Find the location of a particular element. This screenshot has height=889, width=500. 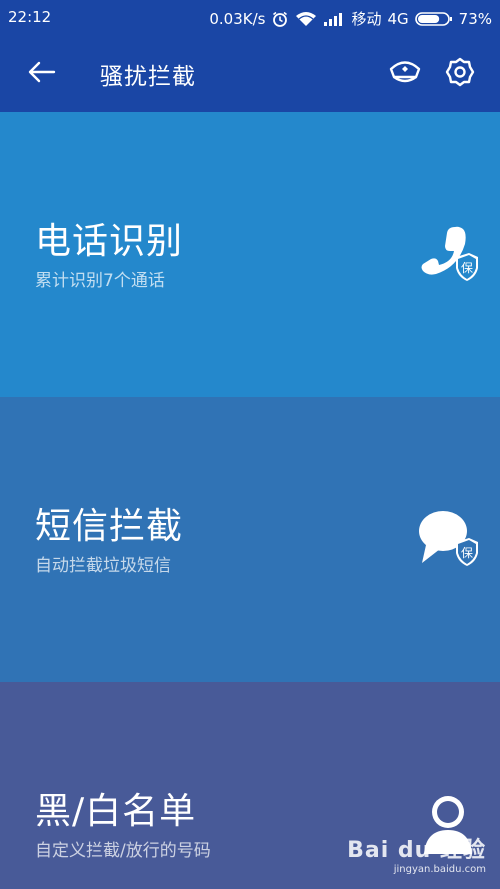

battery-icon is located at coordinates (433, 19).